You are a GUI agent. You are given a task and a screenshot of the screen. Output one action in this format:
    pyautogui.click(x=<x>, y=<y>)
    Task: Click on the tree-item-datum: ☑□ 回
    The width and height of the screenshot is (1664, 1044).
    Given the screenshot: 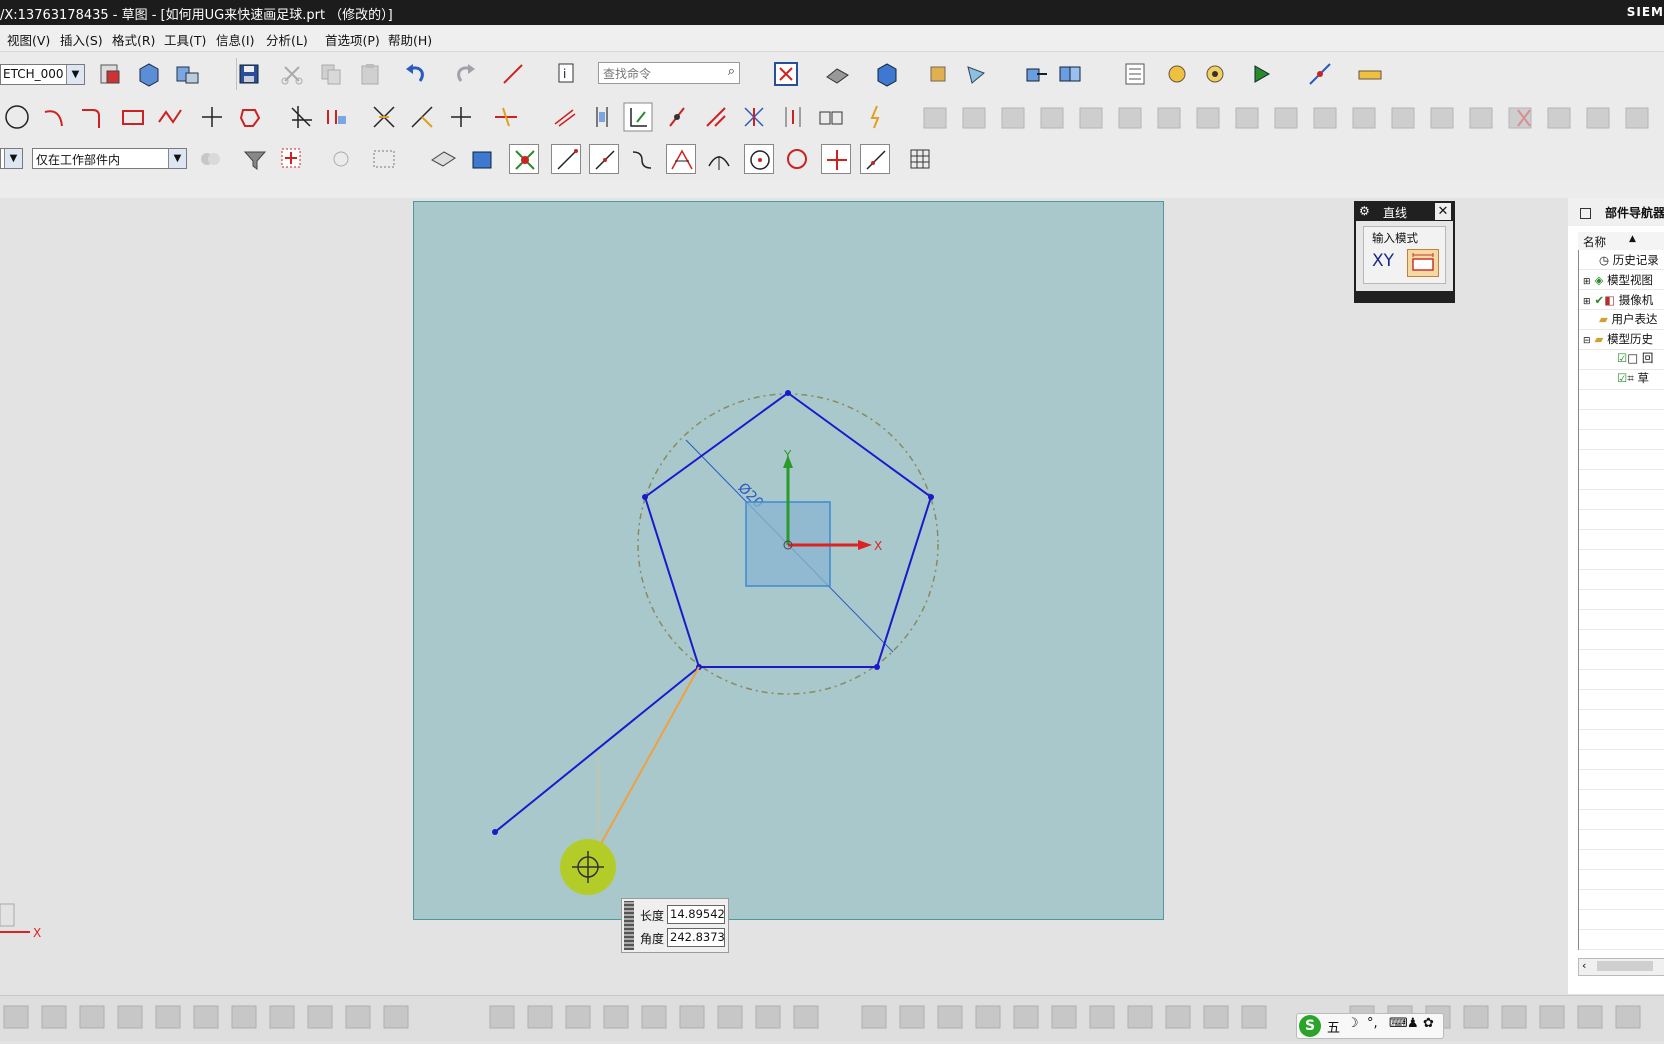 What is the action you would take?
    pyautogui.click(x=1616, y=358)
    